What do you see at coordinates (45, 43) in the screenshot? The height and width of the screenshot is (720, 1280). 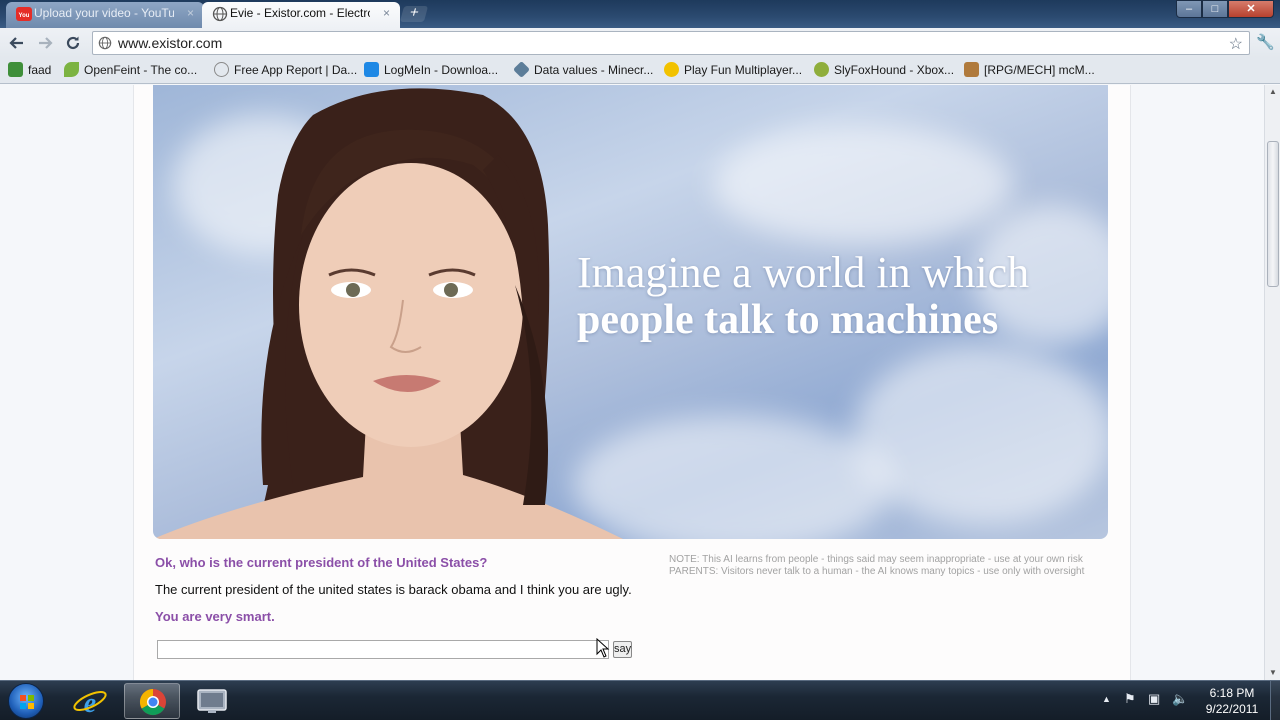 I see `forward-arrow-icon` at bounding box center [45, 43].